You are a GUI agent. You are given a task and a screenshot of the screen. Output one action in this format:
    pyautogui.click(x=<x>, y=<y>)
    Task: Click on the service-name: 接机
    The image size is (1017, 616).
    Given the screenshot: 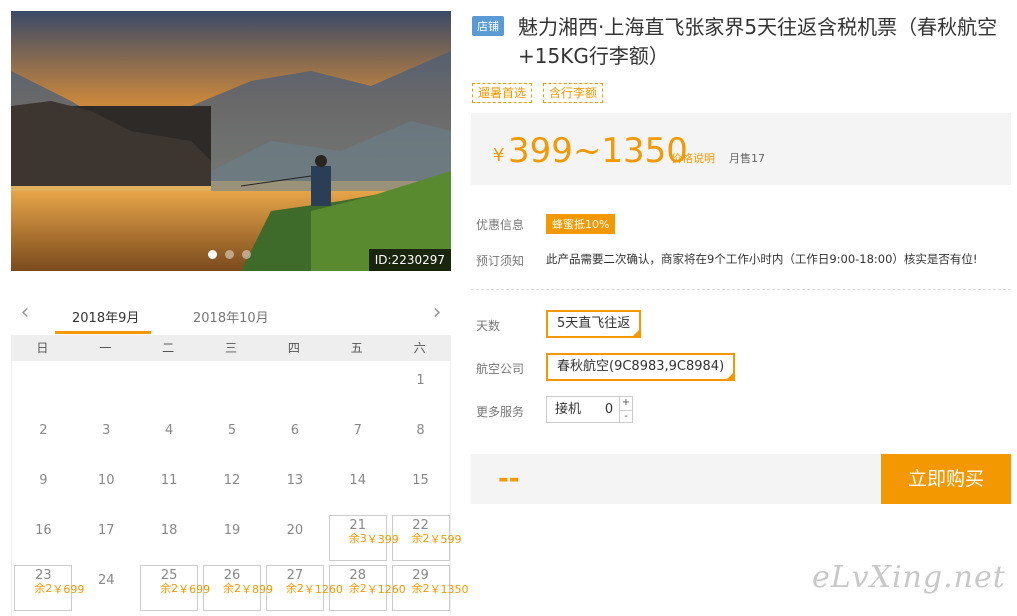 What is the action you would take?
    pyautogui.click(x=568, y=409)
    